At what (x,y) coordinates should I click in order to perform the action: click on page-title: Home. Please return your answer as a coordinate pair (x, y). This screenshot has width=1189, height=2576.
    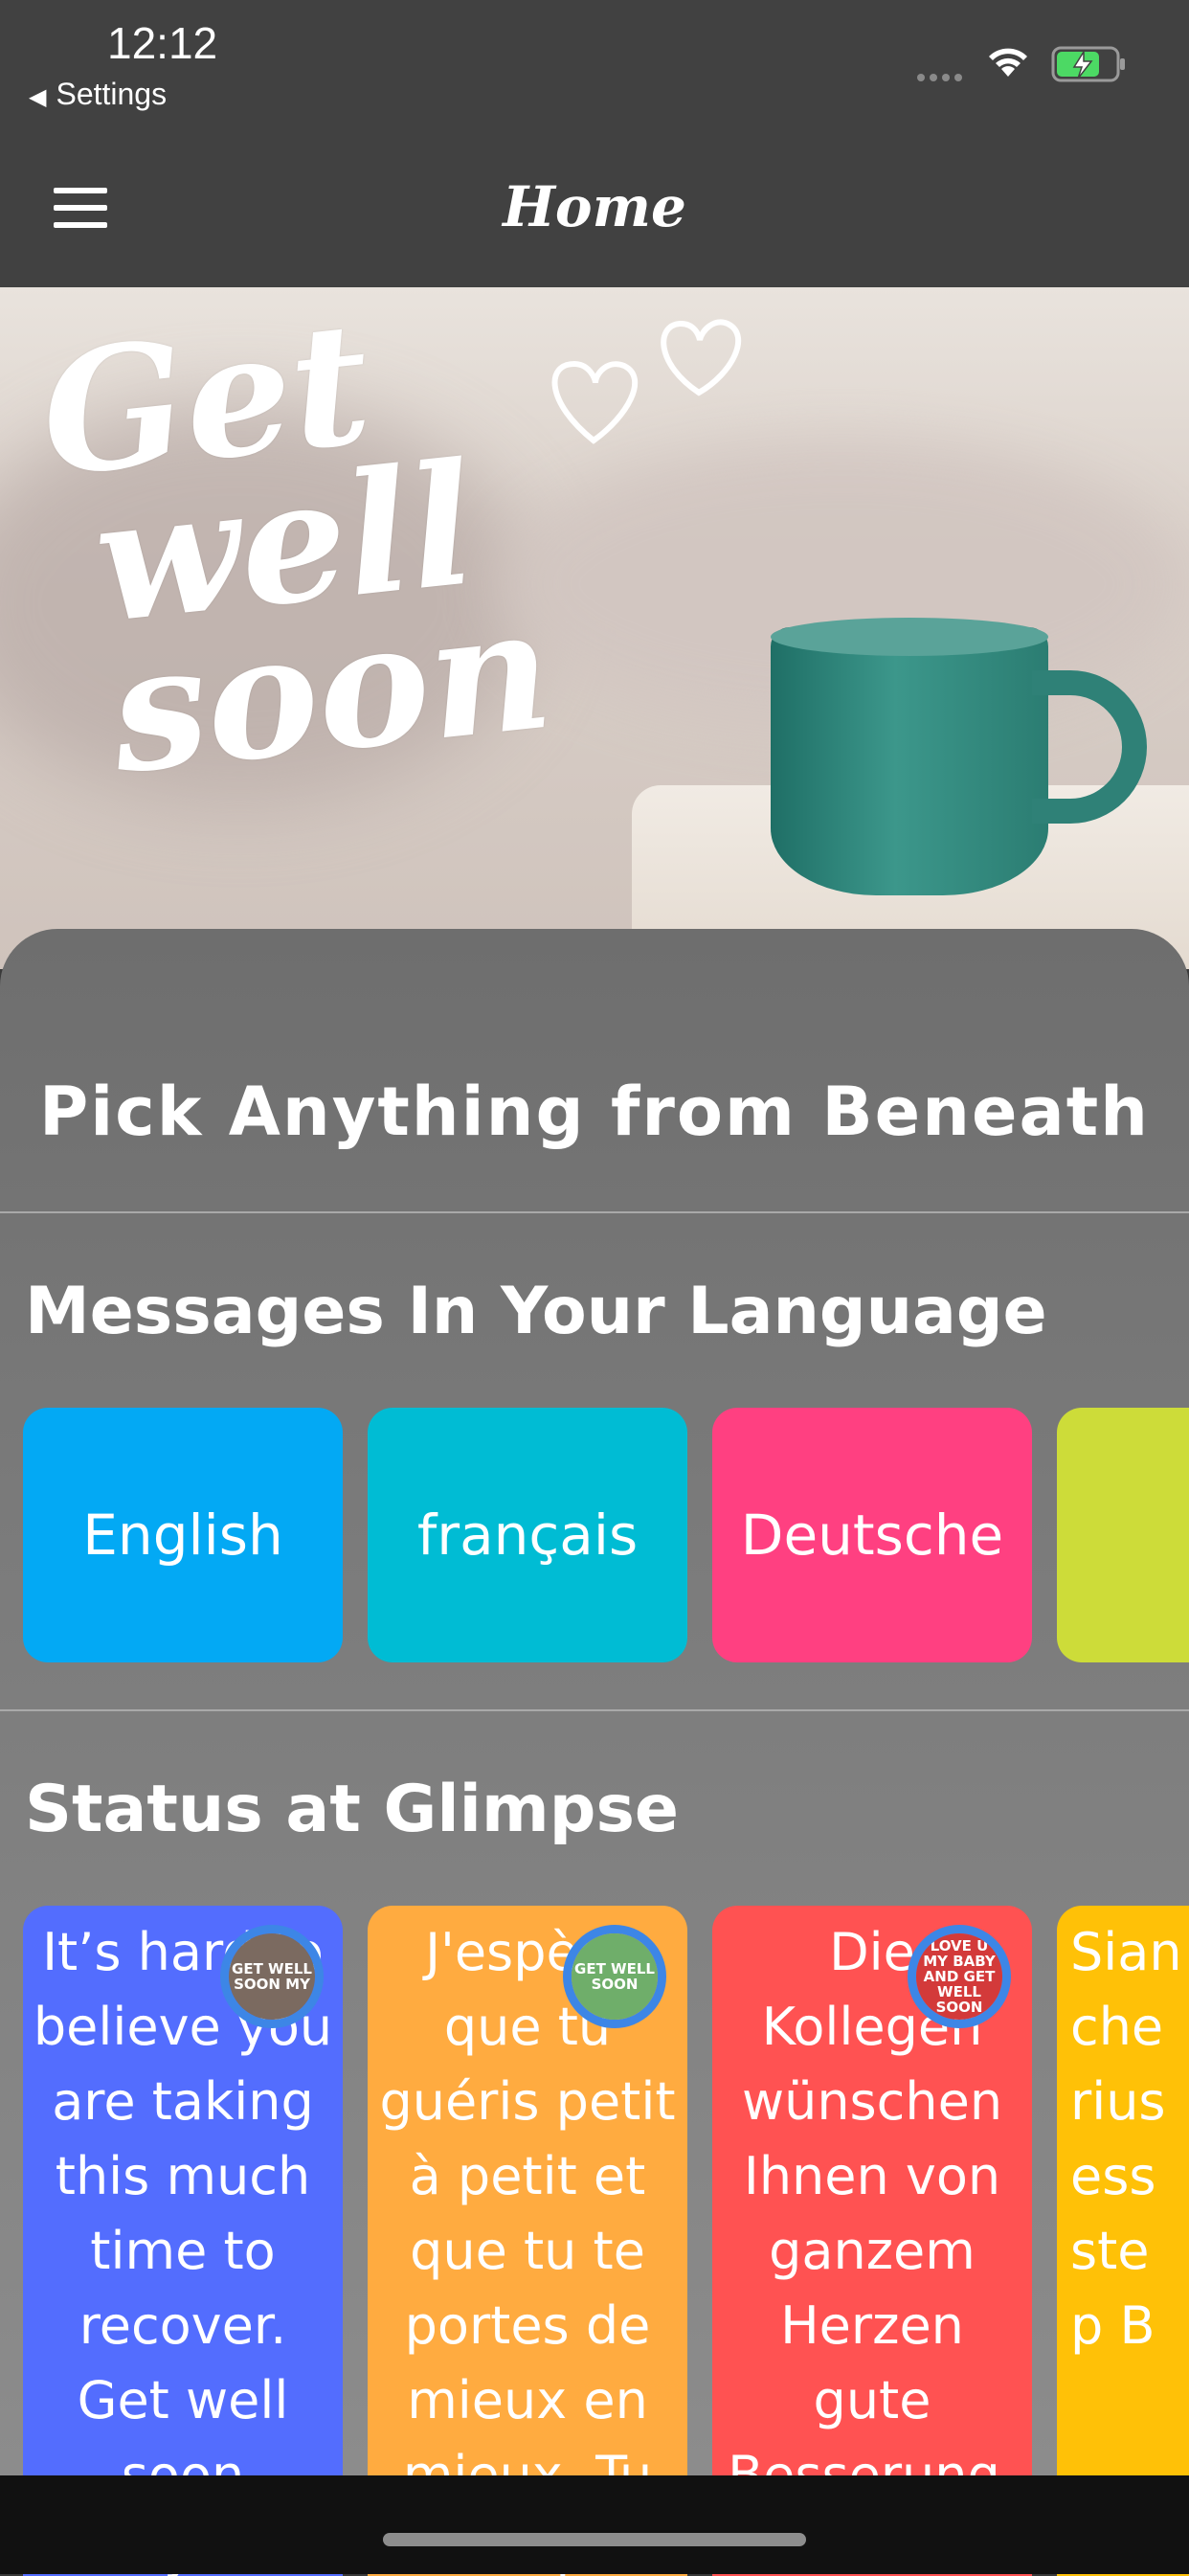
    Looking at the image, I should click on (594, 206).